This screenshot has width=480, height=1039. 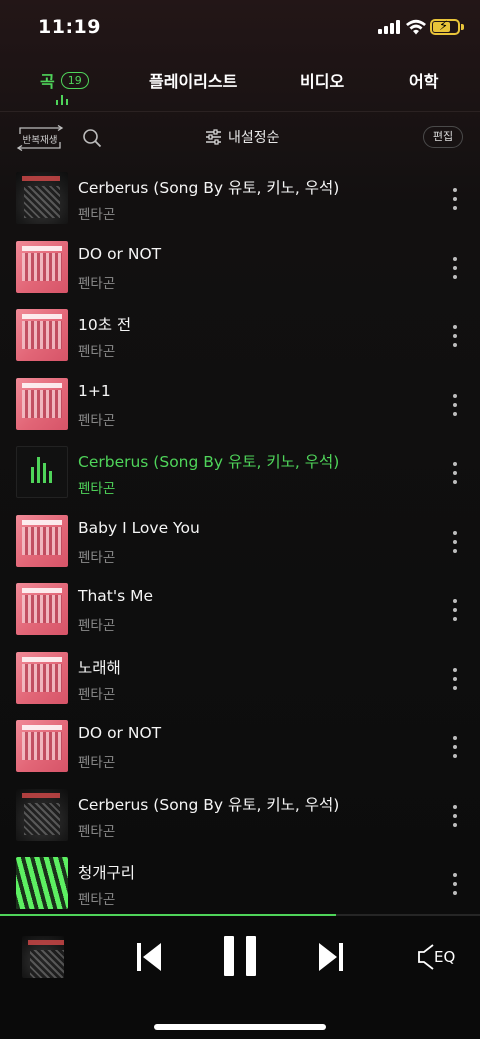 I want to click on song-title: 10초 전, so click(x=105, y=325).